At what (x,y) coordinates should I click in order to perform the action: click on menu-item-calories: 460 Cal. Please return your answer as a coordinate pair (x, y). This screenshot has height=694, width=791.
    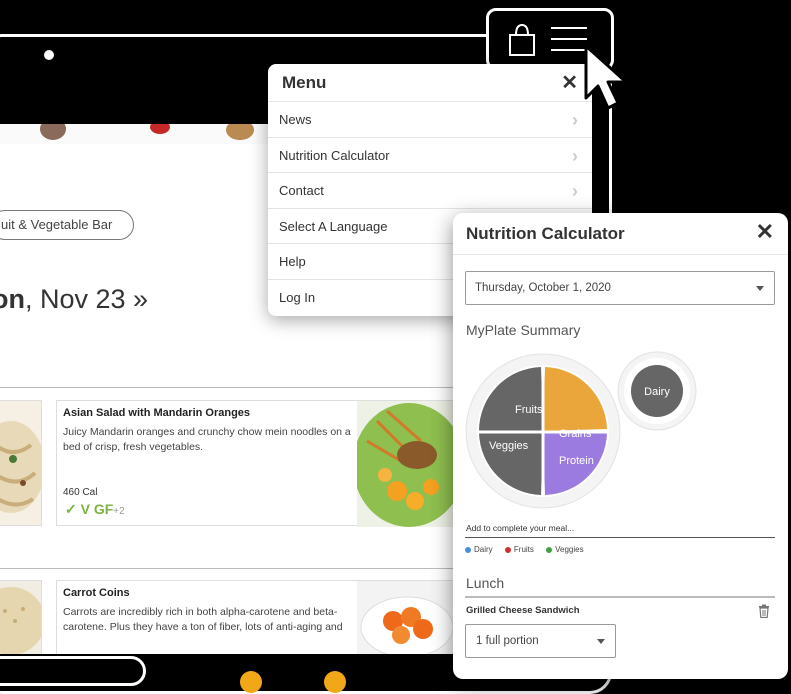
    Looking at the image, I should click on (80, 492).